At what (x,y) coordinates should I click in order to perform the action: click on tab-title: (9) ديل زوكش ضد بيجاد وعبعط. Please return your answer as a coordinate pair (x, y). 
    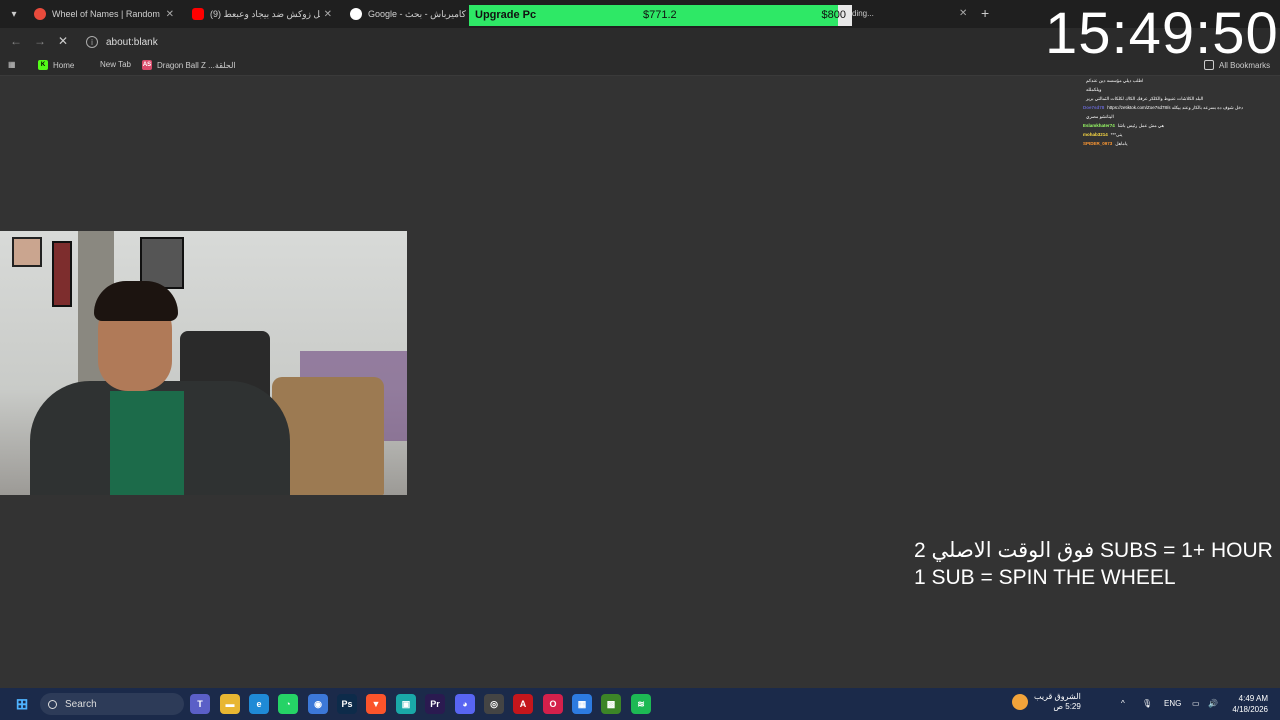
    Looking at the image, I should click on (265, 13).